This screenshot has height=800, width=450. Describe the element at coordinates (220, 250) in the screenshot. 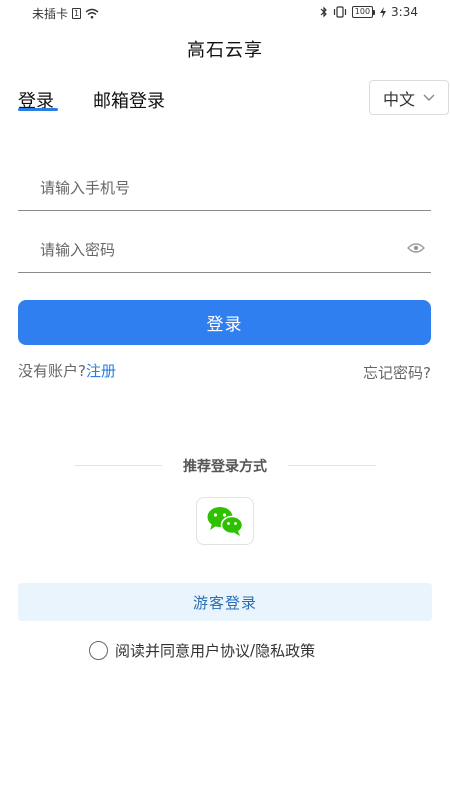

I see `password-input` at that location.